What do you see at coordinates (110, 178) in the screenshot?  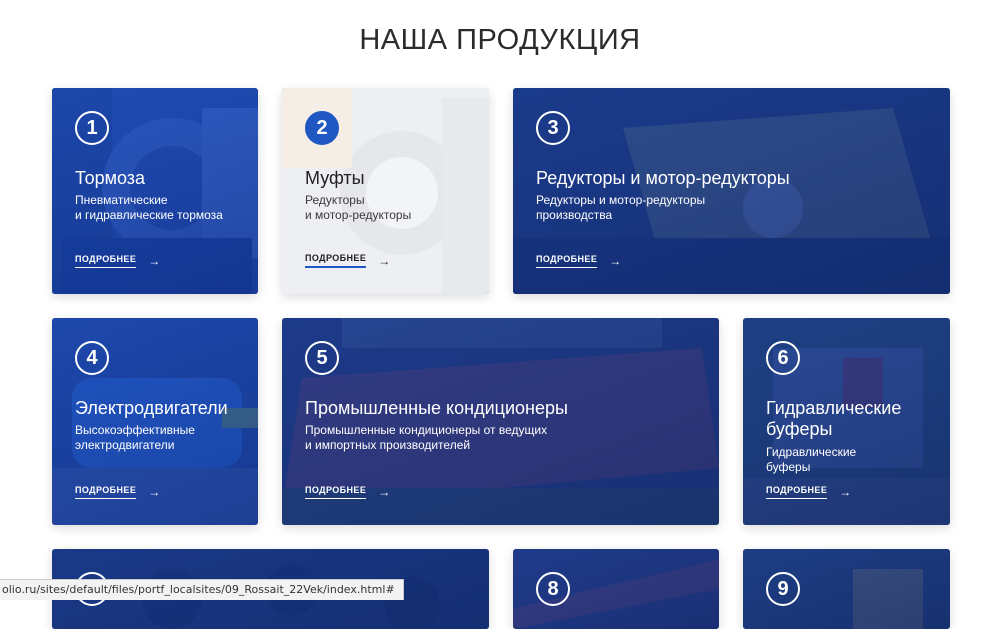 I see `card-title: Тормоза` at bounding box center [110, 178].